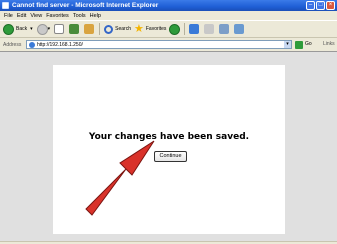 This screenshot has height=244, width=337. I want to click on back-button-label: Back, so click(21, 29).